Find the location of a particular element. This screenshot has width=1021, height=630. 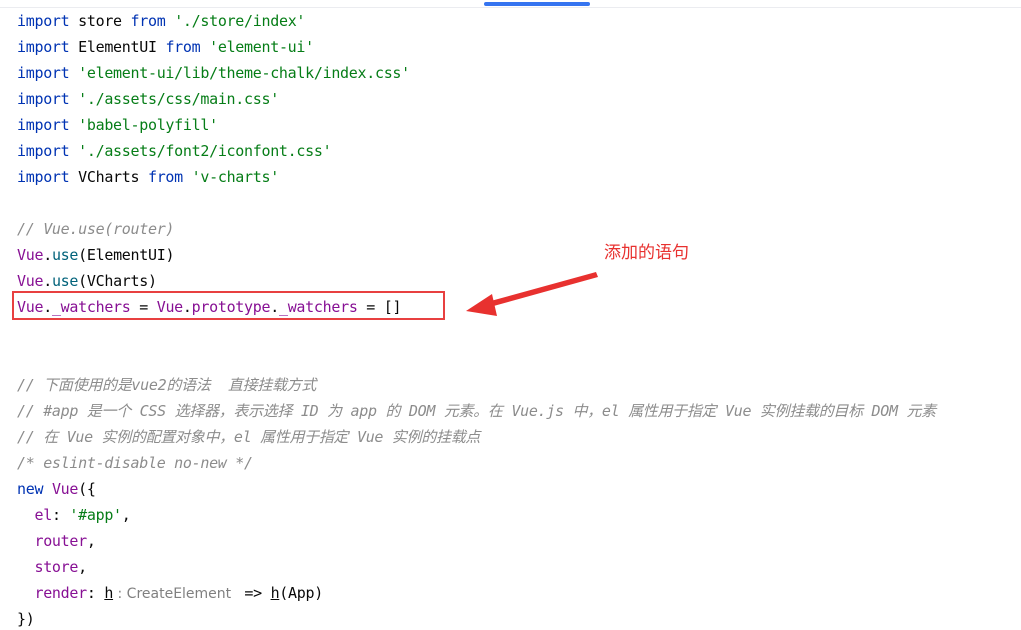

code-token: render is located at coordinates (60, 593).